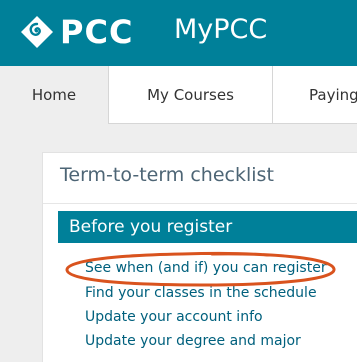 Image resolution: width=357 pixels, height=362 pixels. I want to click on tab-home: Home, so click(54, 95).